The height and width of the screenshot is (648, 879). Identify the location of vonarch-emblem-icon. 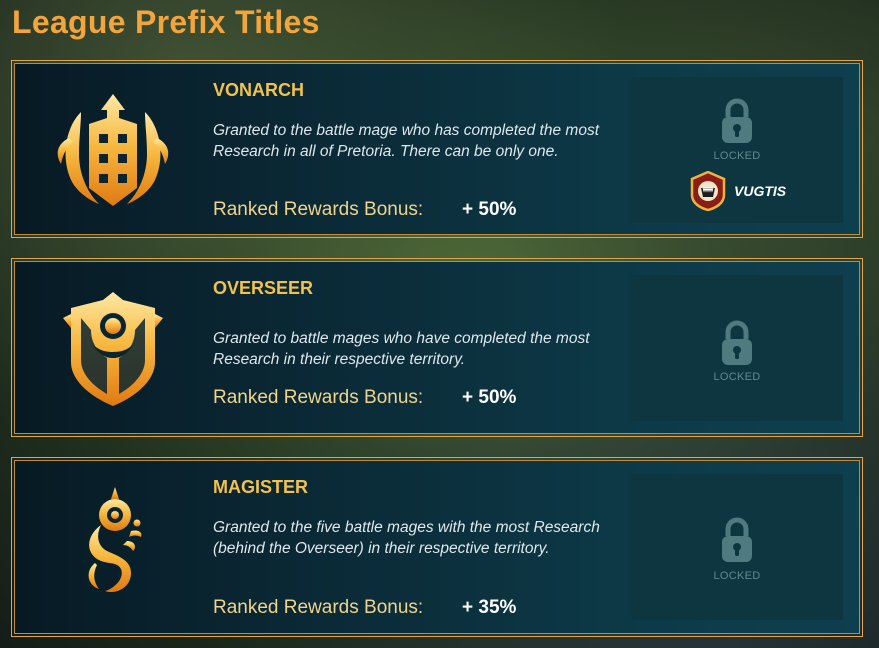
(113, 150).